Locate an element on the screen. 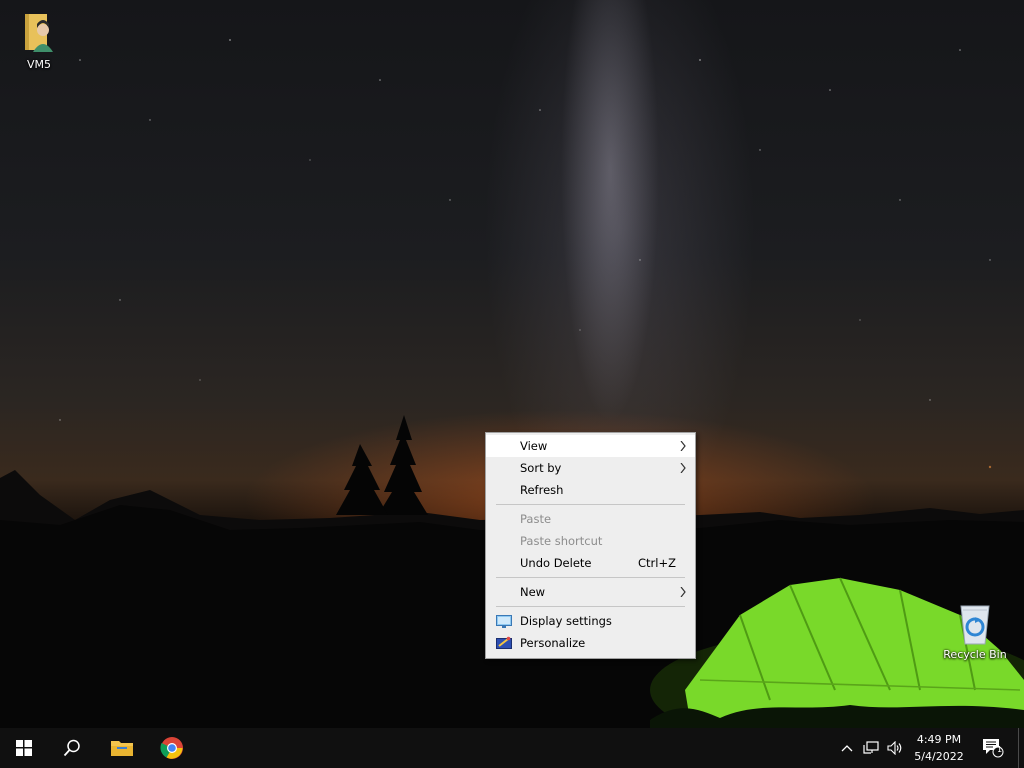 The height and width of the screenshot is (768, 1024). menu-item-label: Display settings is located at coordinates (566, 621).